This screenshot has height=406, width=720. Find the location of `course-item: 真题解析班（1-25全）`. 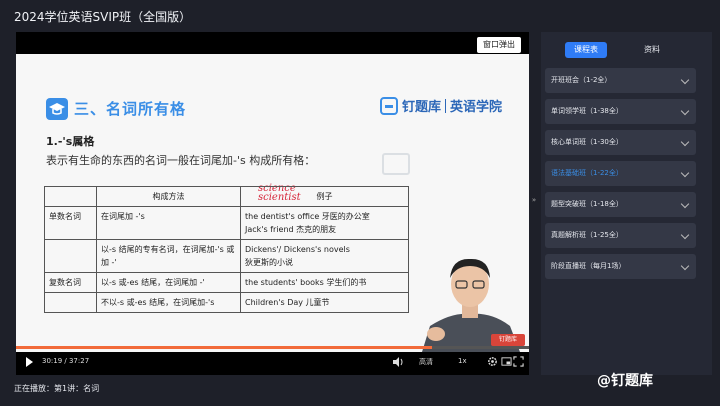

course-item: 真题解析班（1-25全） is located at coordinates (620, 235).